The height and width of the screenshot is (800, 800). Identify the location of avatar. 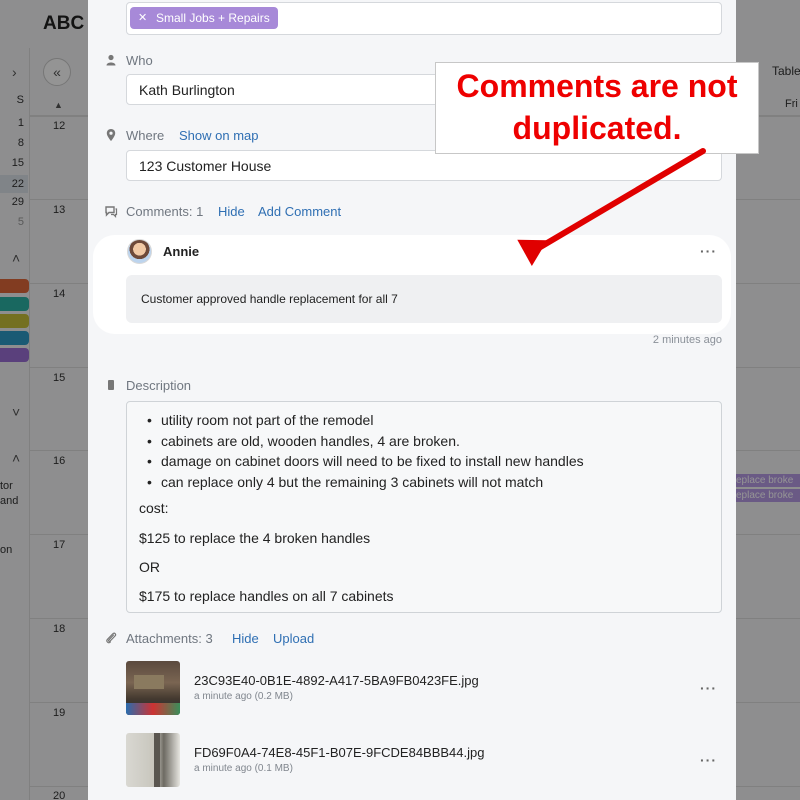
(139, 251).